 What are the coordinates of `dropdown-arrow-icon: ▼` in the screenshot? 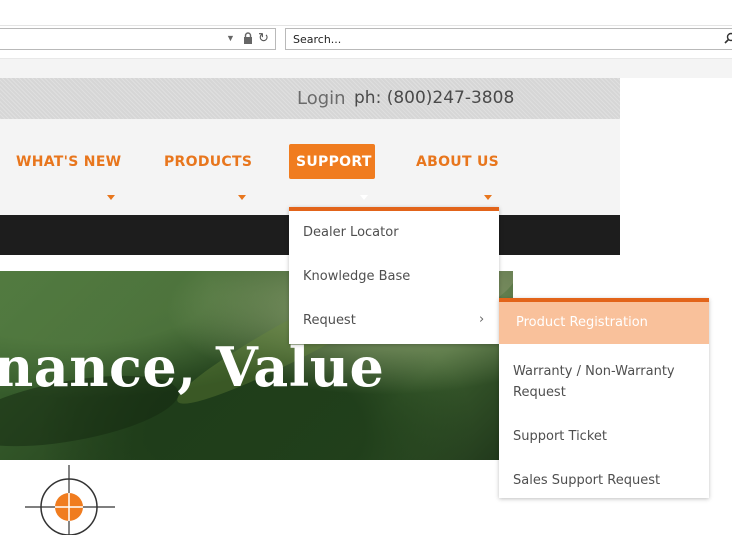 It's located at (230, 38).